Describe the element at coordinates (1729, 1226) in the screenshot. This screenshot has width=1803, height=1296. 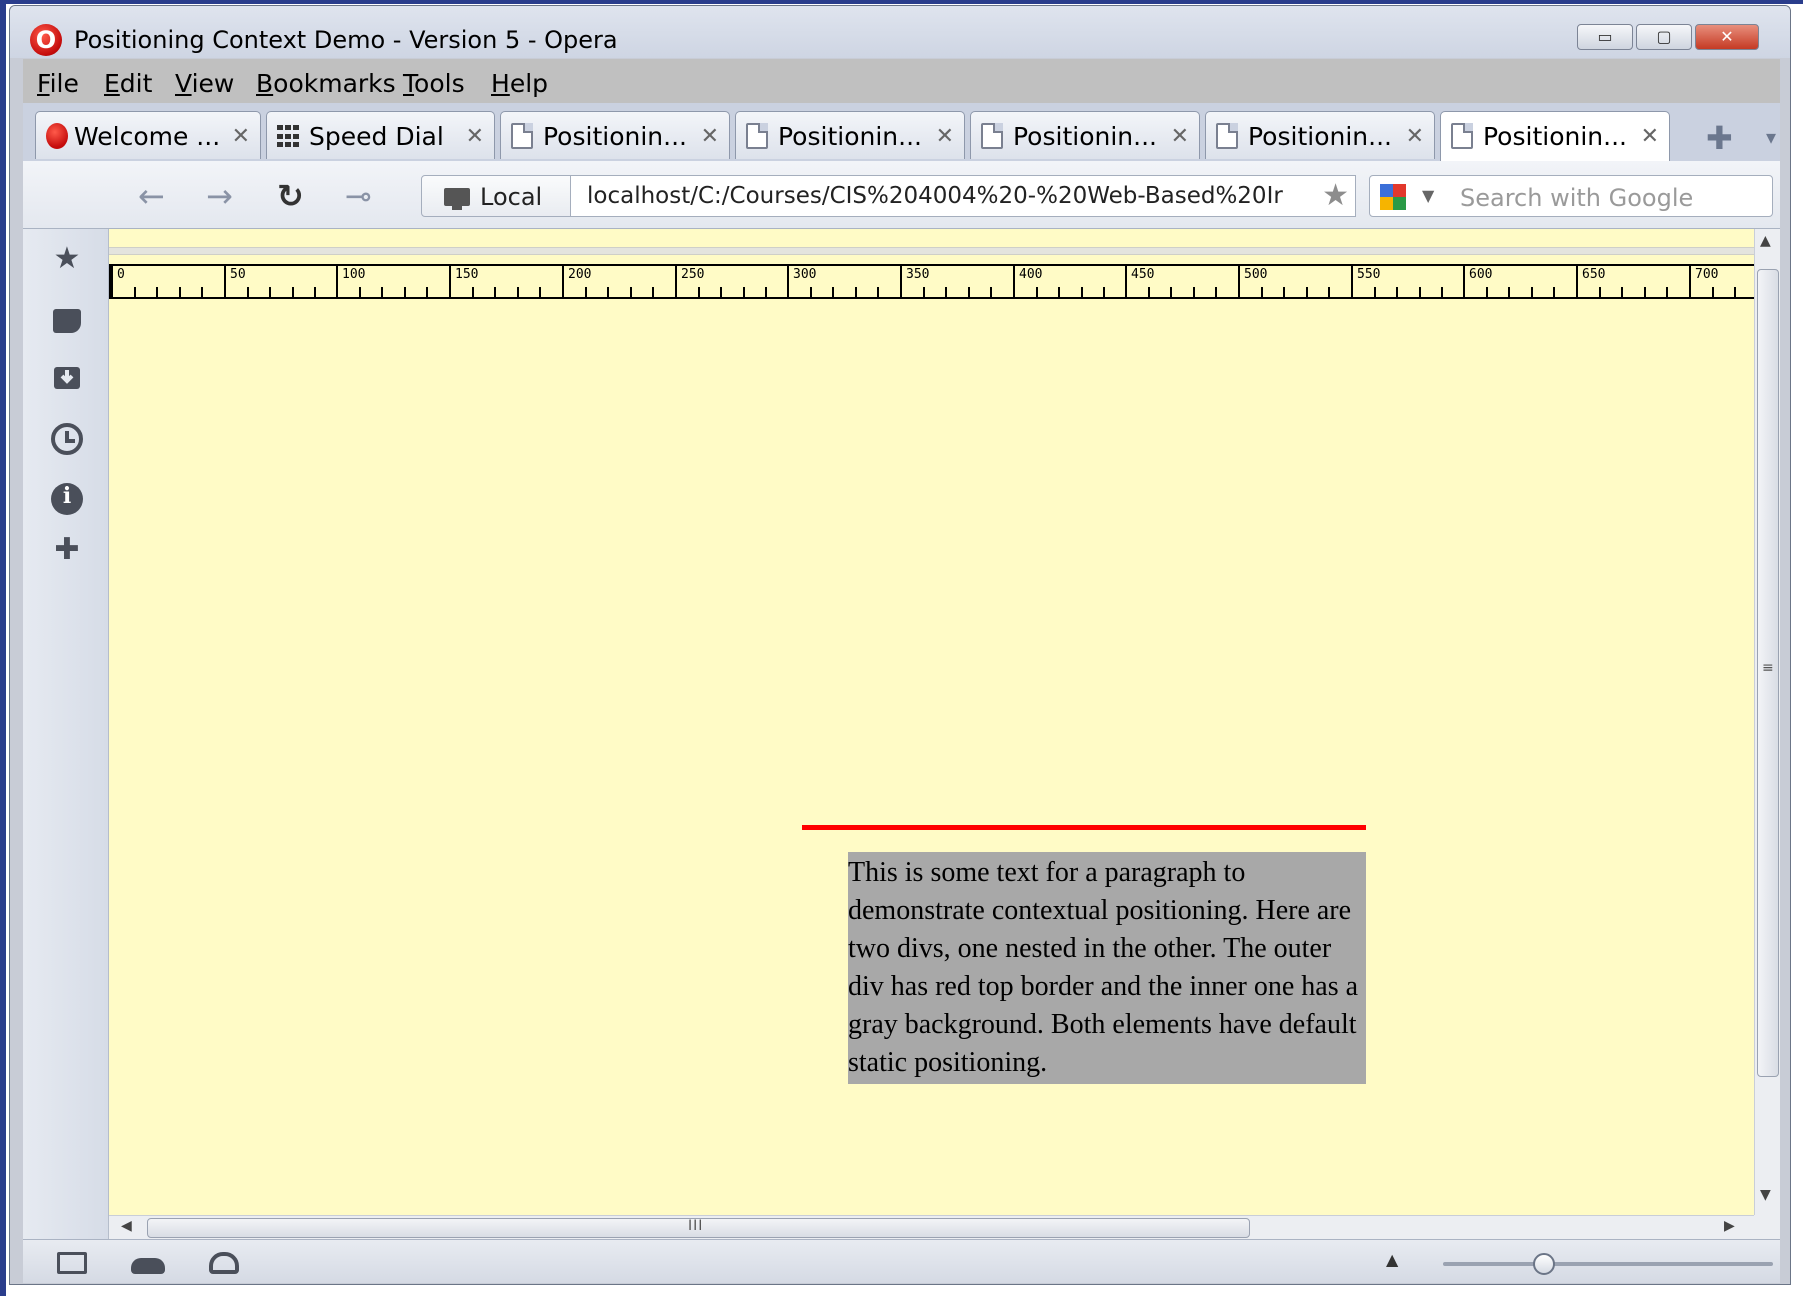
I see `scroll-right-icon: ▶` at that location.